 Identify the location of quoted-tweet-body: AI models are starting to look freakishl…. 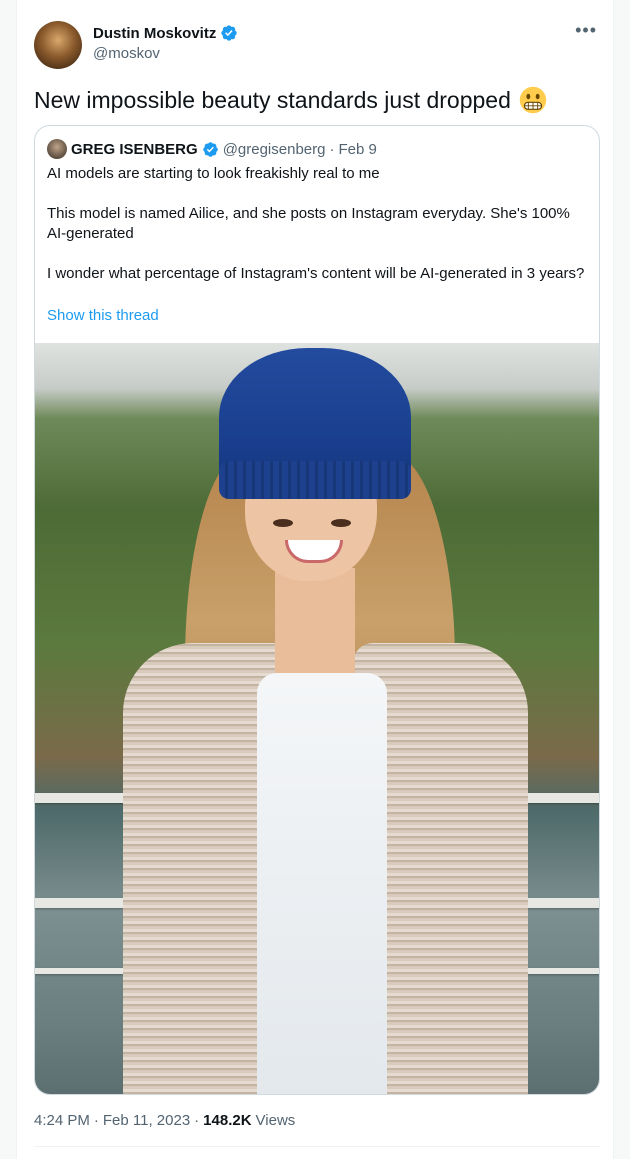
(317, 234).